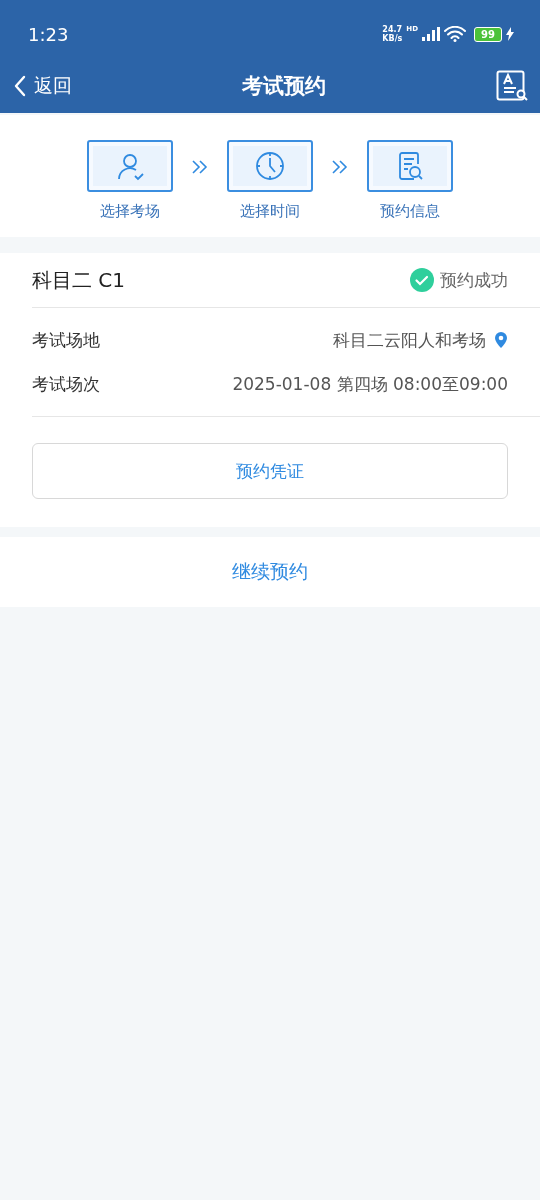 Image resolution: width=540 pixels, height=1200 pixels. Describe the element at coordinates (510, 34) in the screenshot. I see `charging-icon` at that location.